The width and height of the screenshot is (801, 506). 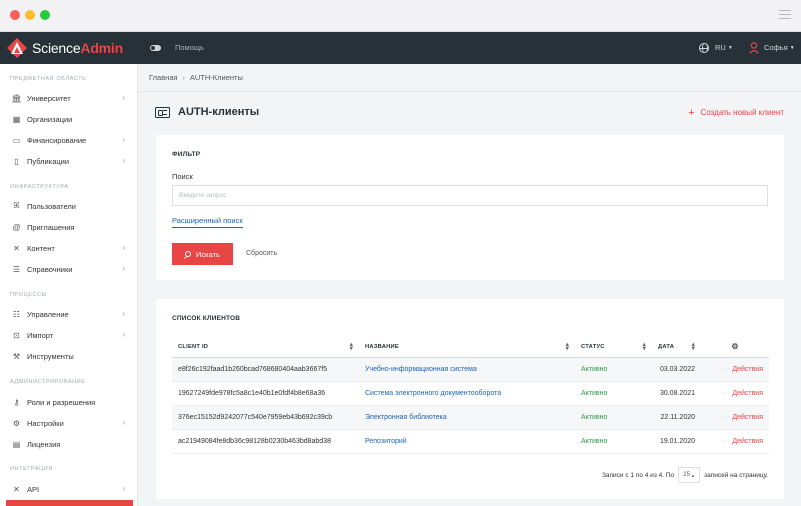 I want to click on search-button: Искать, so click(x=202, y=254).